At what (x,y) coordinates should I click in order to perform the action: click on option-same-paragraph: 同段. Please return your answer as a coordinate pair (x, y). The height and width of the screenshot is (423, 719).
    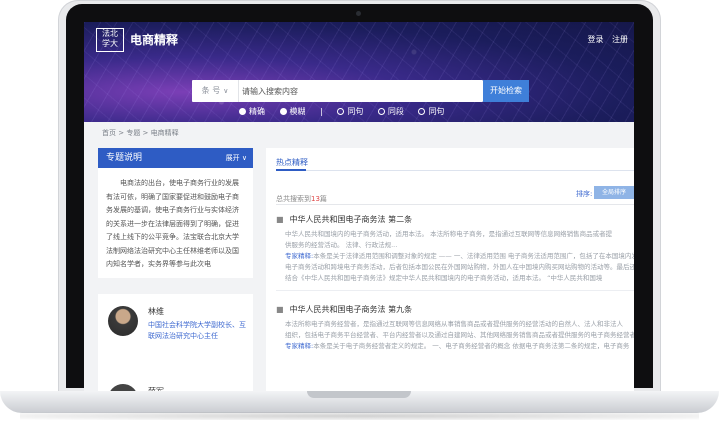
    Looking at the image, I should click on (390, 111).